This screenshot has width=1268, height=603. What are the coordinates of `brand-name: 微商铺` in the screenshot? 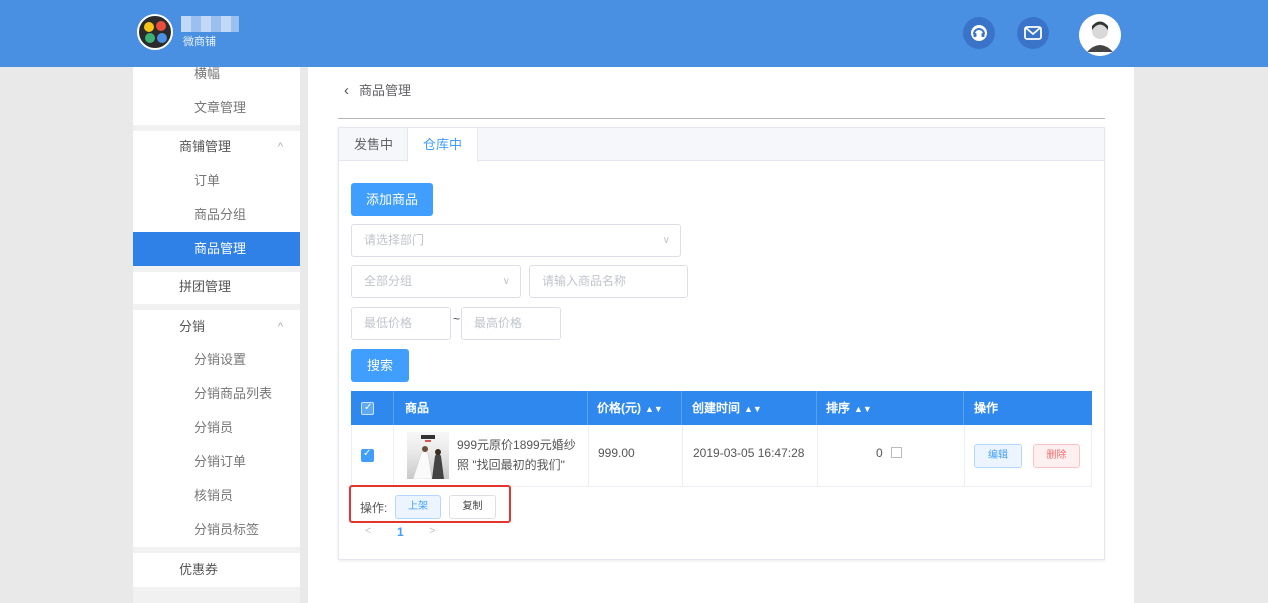 It's located at (199, 42).